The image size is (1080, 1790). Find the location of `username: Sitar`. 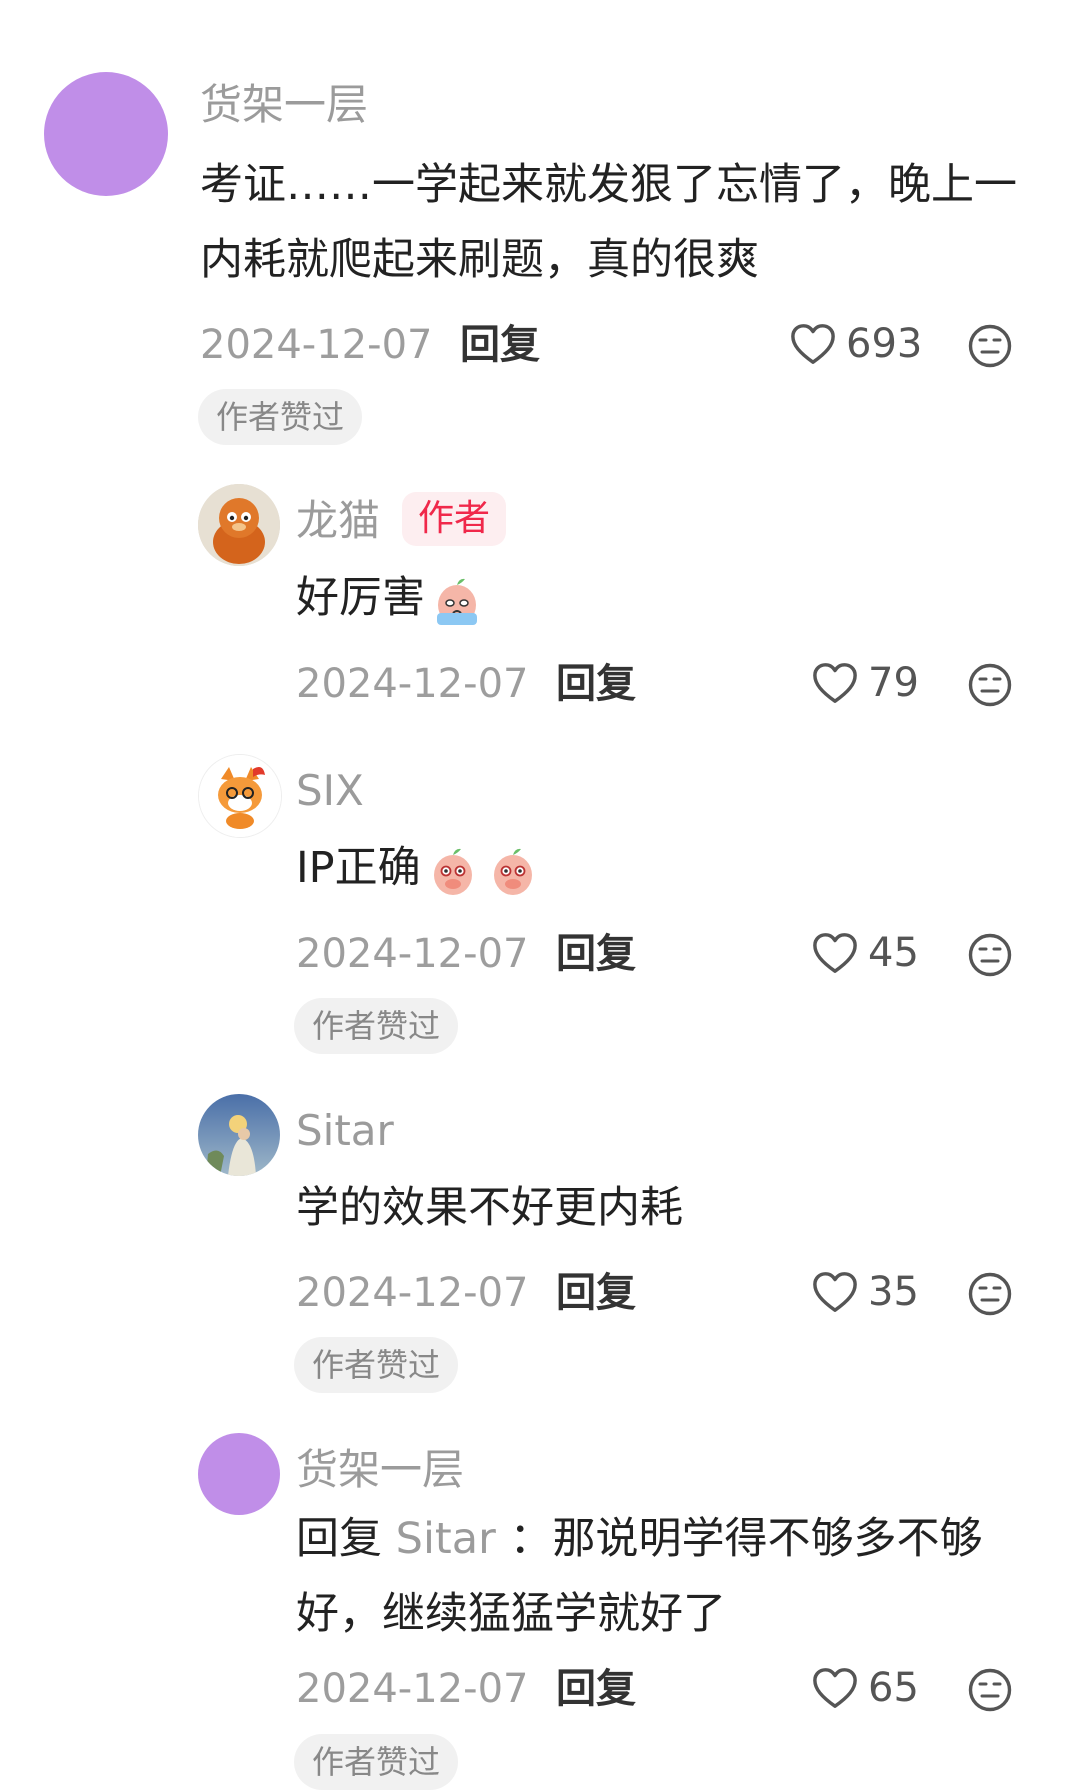

username: Sitar is located at coordinates (345, 1131).